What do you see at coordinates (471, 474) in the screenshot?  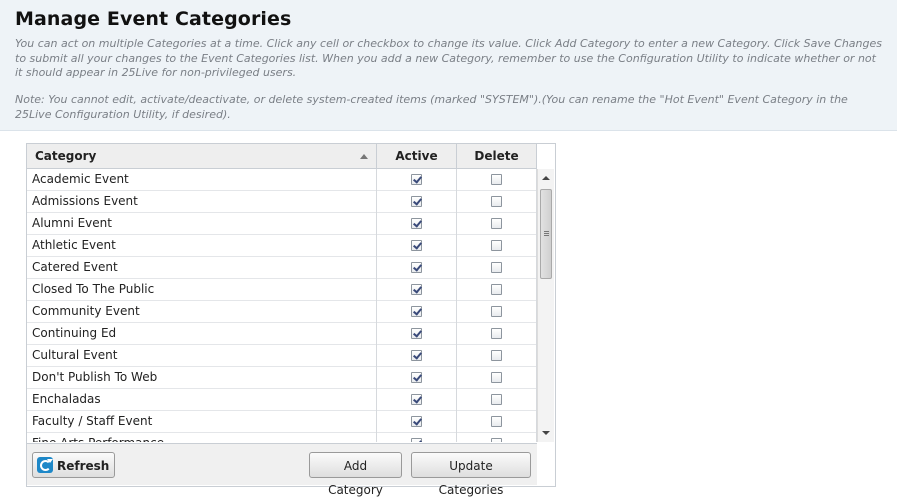 I see `update-categories-button: Update Categories` at bounding box center [471, 474].